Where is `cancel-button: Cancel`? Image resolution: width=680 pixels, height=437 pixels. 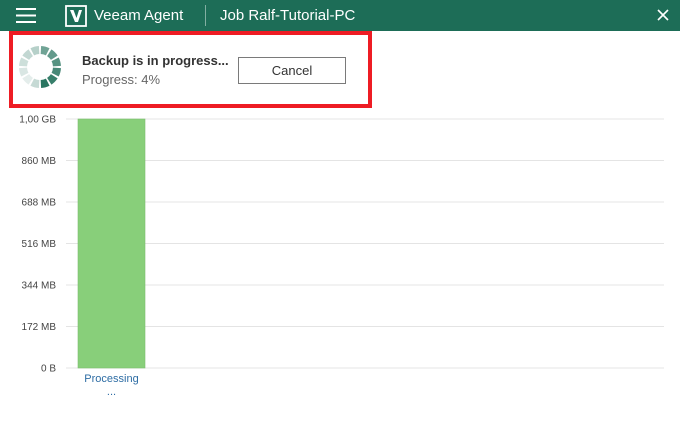 cancel-button: Cancel is located at coordinates (292, 70).